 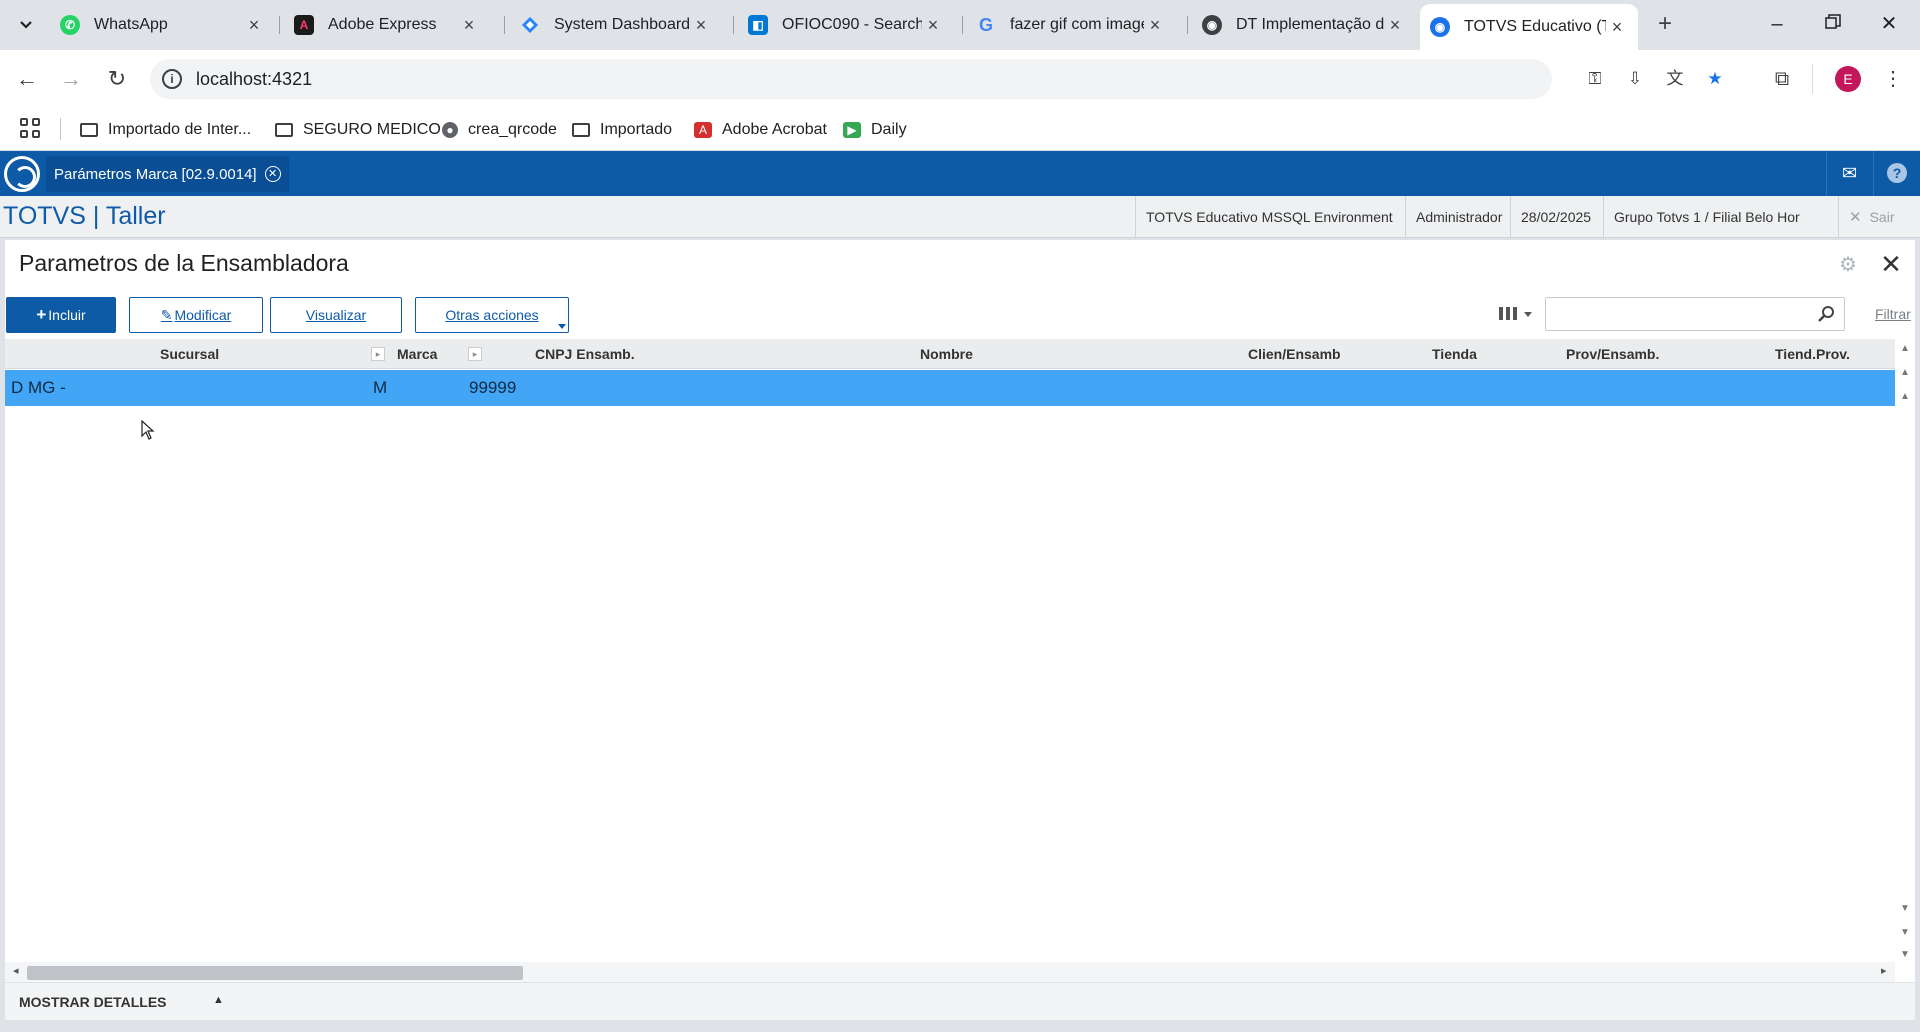 I want to click on environment-label: TOTVS Educativo MSSQL Environment, so click(x=1270, y=217).